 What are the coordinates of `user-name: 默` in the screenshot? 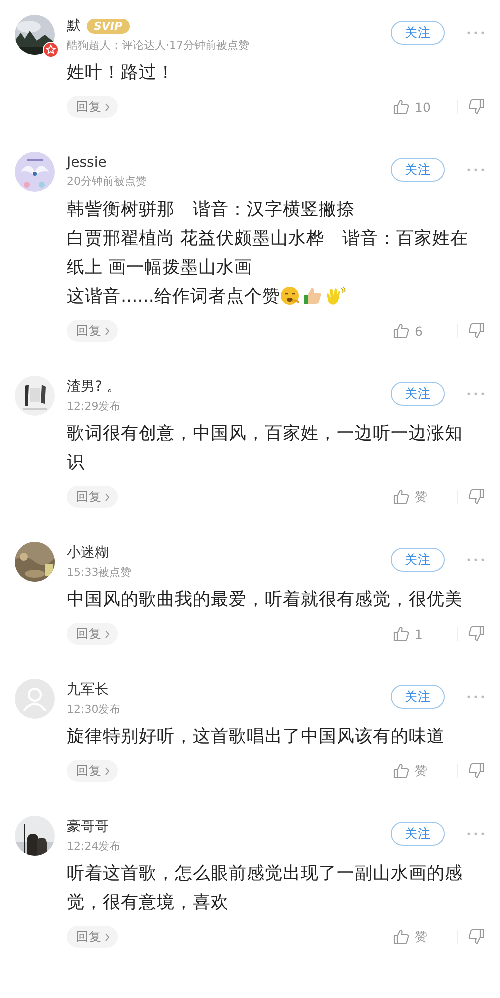 It's located at (74, 26).